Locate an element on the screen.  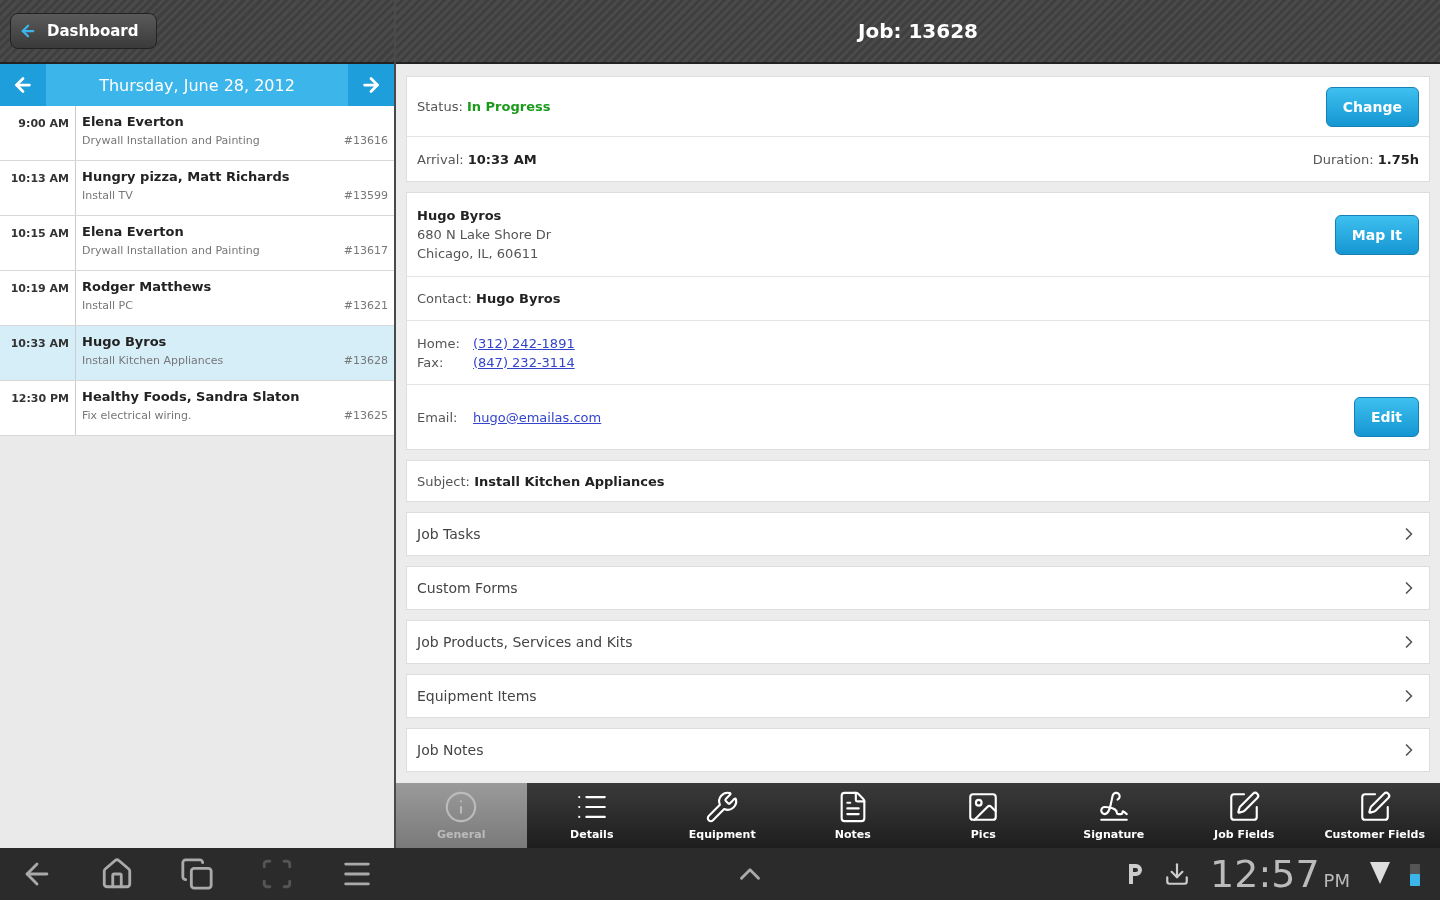
bottom-tab: Pics is located at coordinates (983, 815).